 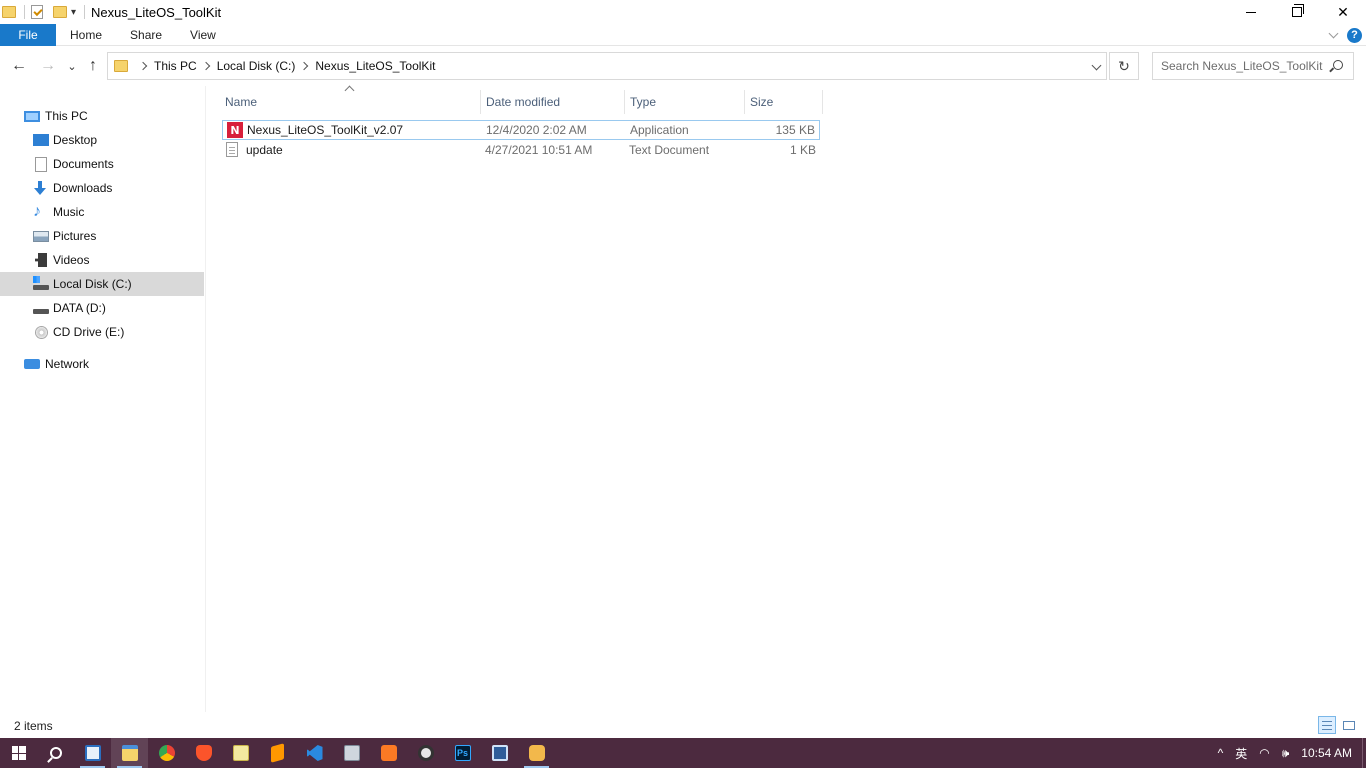 What do you see at coordinates (1124, 66) in the screenshot?
I see `refresh-button: ↻` at bounding box center [1124, 66].